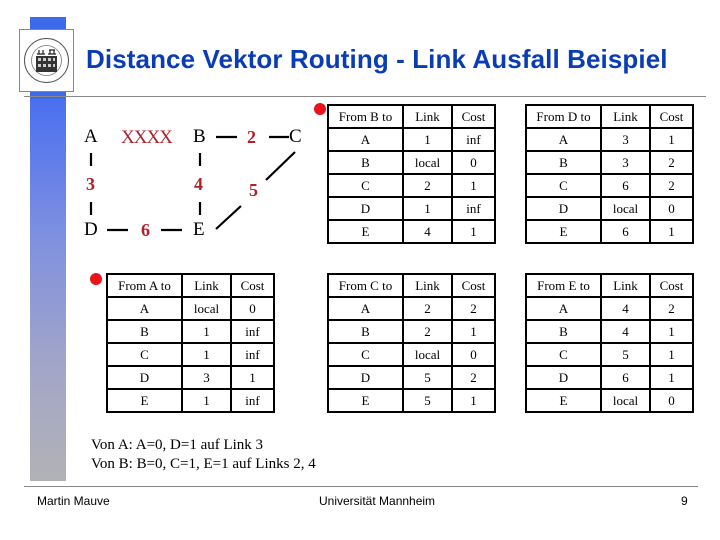 This screenshot has width=720, height=540. I want to click on table-row: Clocal 0, so click(411, 354).